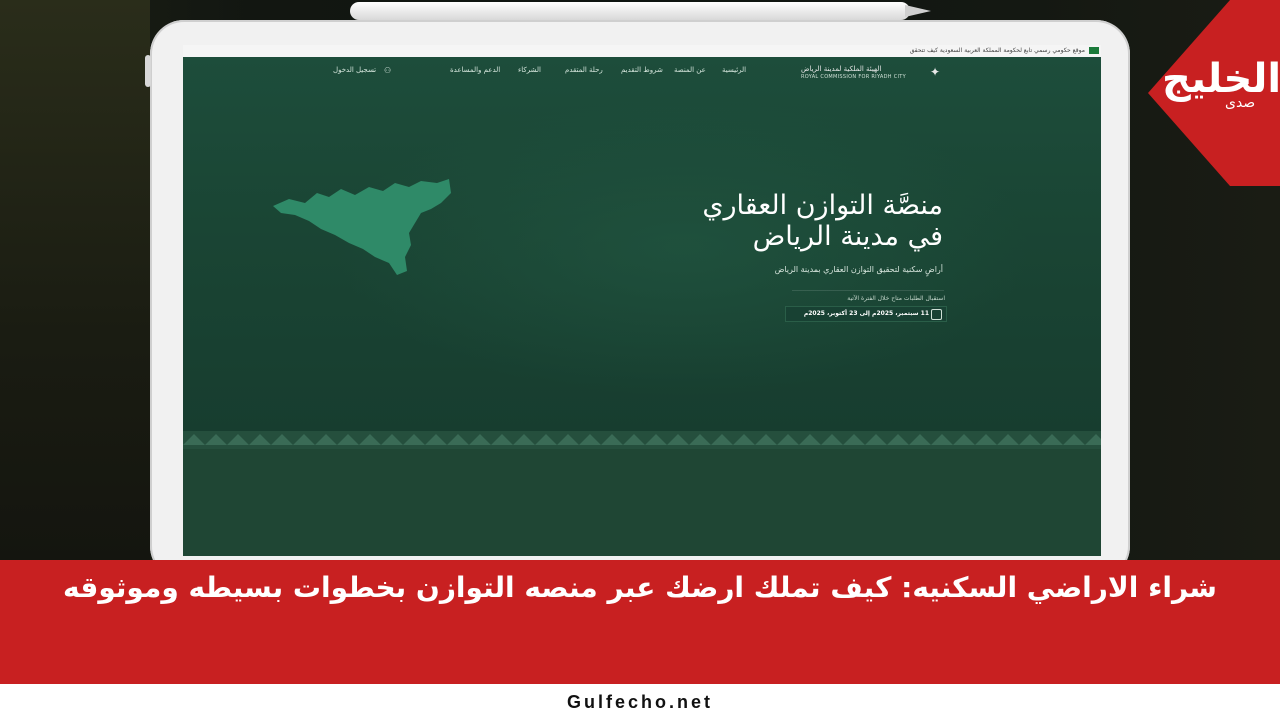  Describe the element at coordinates (918, 11) in the screenshot. I see `stylus-pencil-tip` at that location.